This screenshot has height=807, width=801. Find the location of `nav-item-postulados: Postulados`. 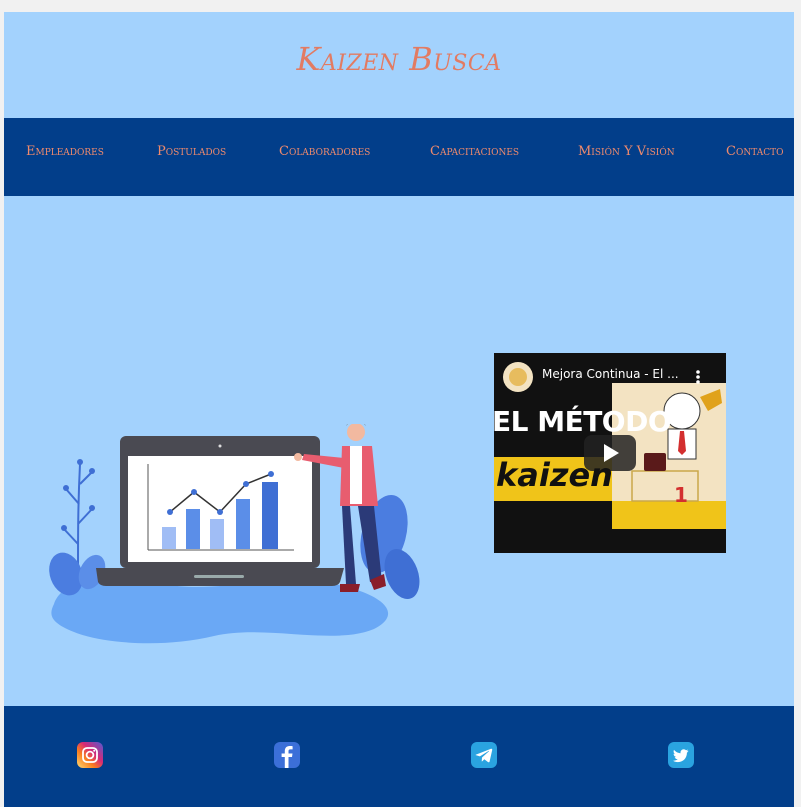

nav-item-postulados: Postulados is located at coordinates (191, 151).